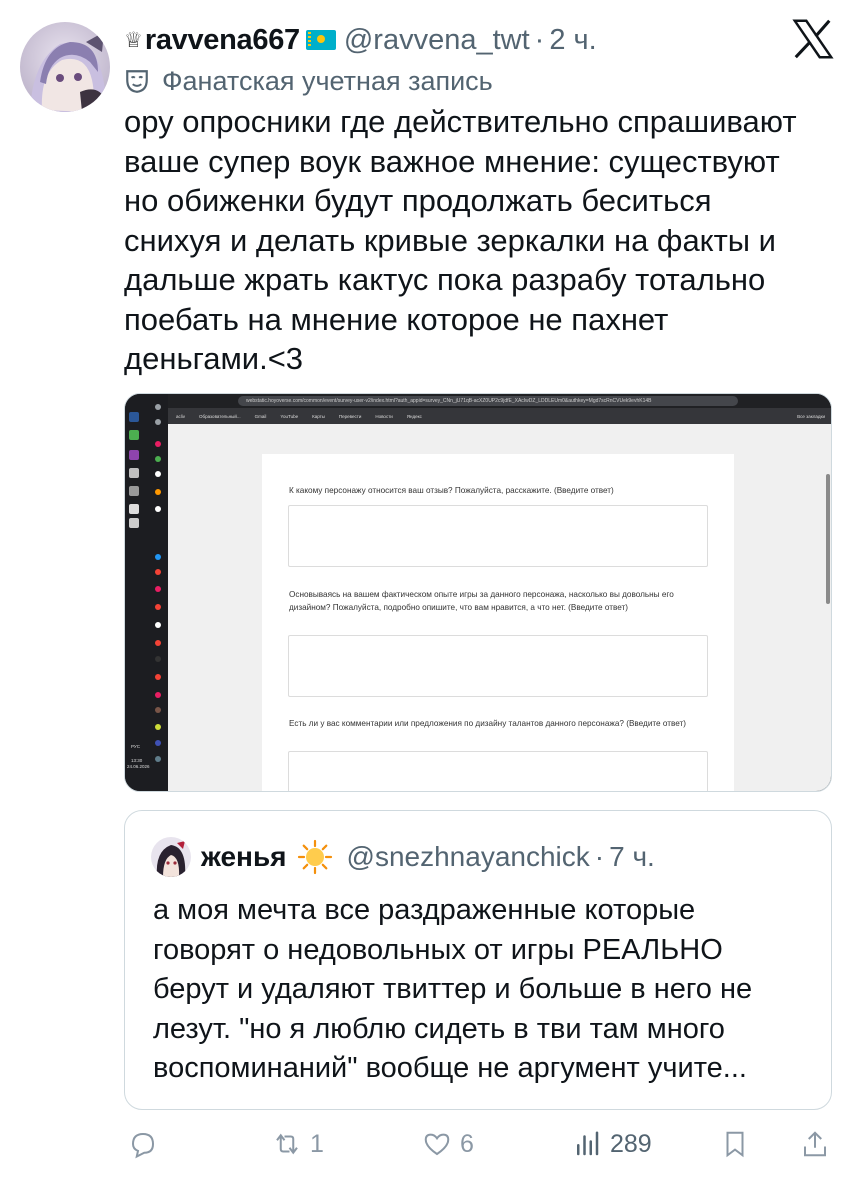 The height and width of the screenshot is (1200, 850). What do you see at coordinates (134, 491) in the screenshot?
I see `calculator-icon` at bounding box center [134, 491].